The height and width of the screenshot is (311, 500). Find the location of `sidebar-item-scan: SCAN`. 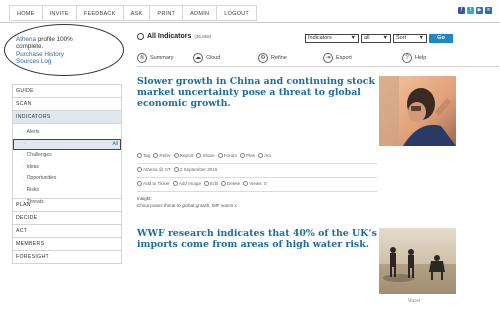

sidebar-item-scan: SCAN is located at coordinates (67, 104).